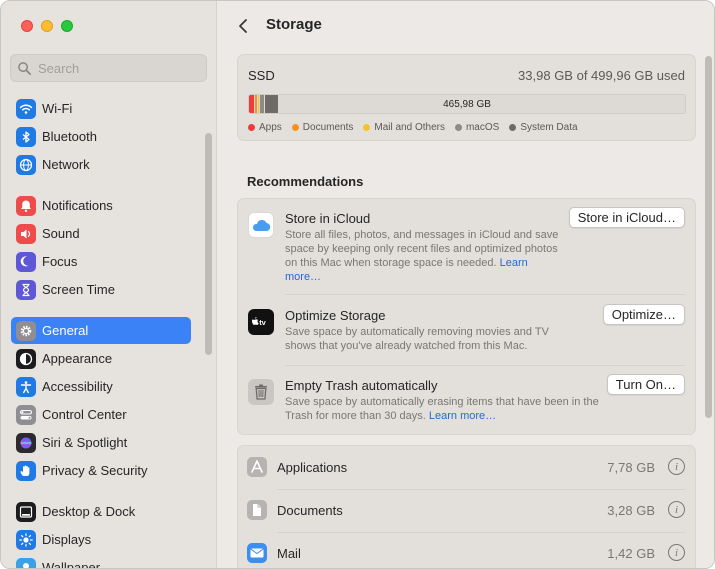 The width and height of the screenshot is (715, 569). What do you see at coordinates (60, 261) in the screenshot?
I see `sidebar-item-label: Focus` at bounding box center [60, 261].